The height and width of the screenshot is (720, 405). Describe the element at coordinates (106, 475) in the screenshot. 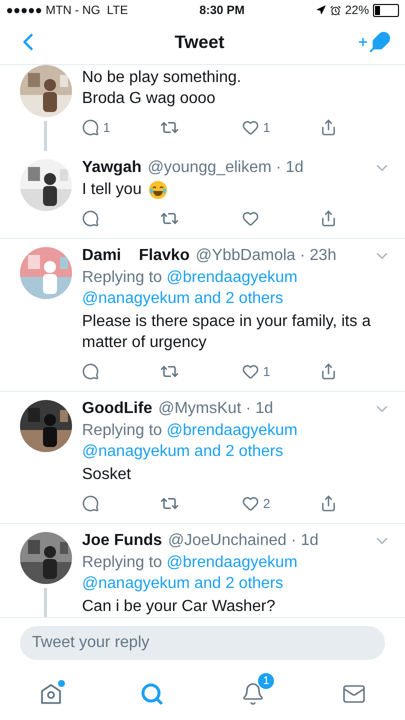

I see `tweet-text: Sosket` at that location.